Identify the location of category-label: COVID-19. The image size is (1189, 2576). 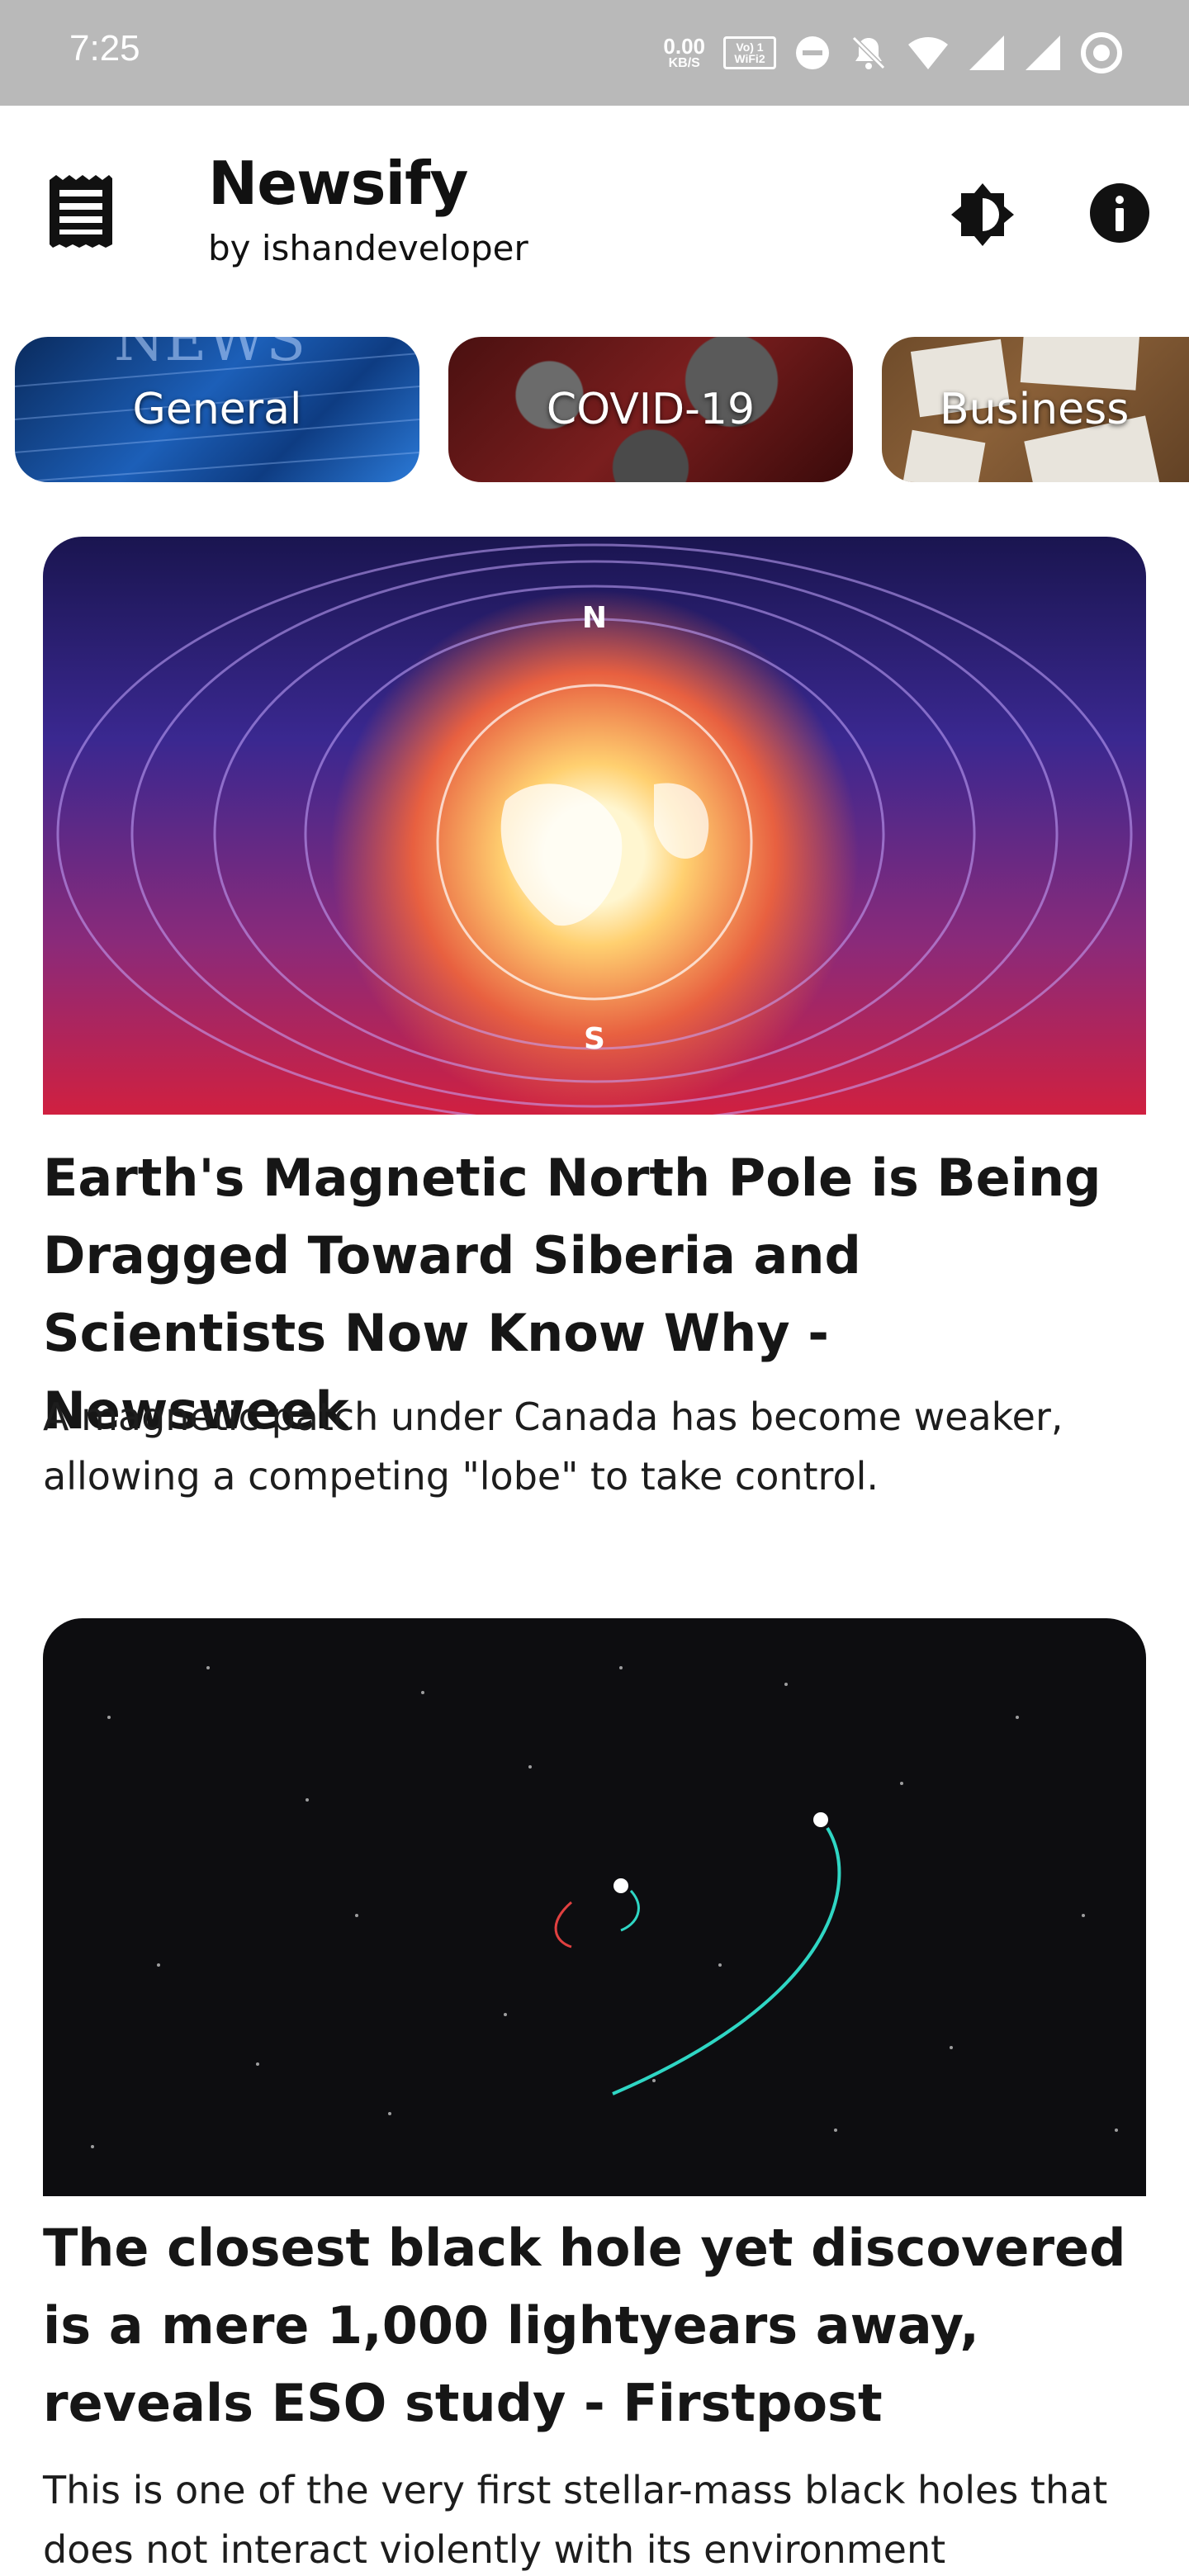
(651, 409).